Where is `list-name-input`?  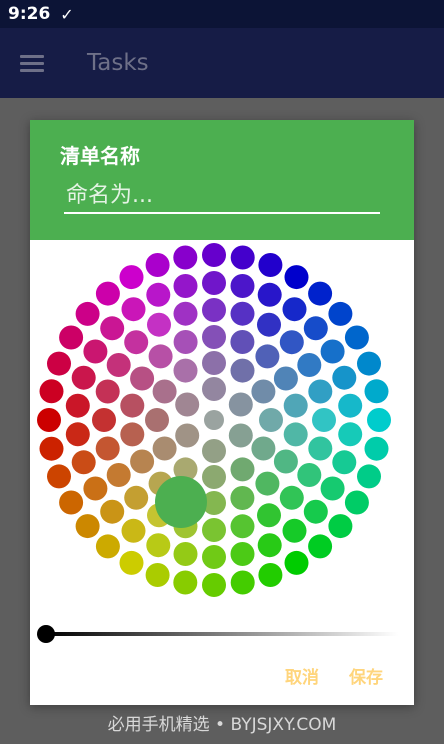
list-name-input is located at coordinates (222, 196).